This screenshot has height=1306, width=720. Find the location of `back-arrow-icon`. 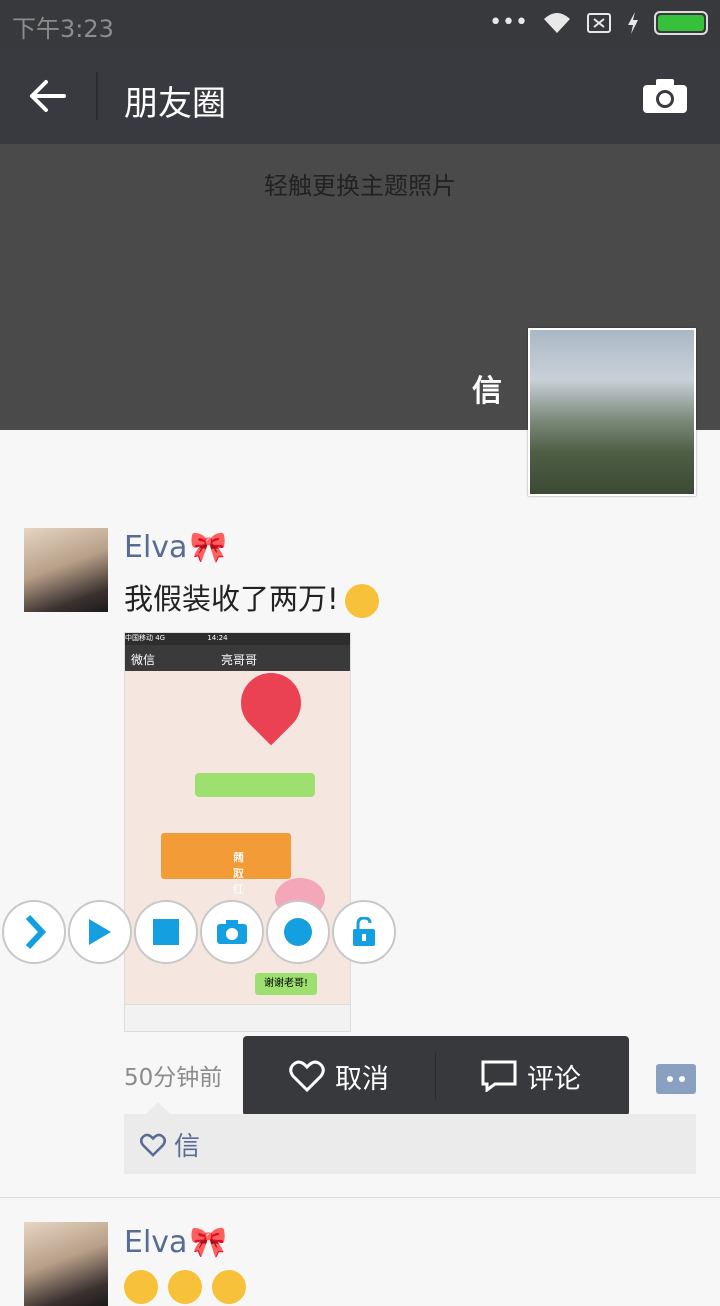

back-arrow-icon is located at coordinates (48, 96).